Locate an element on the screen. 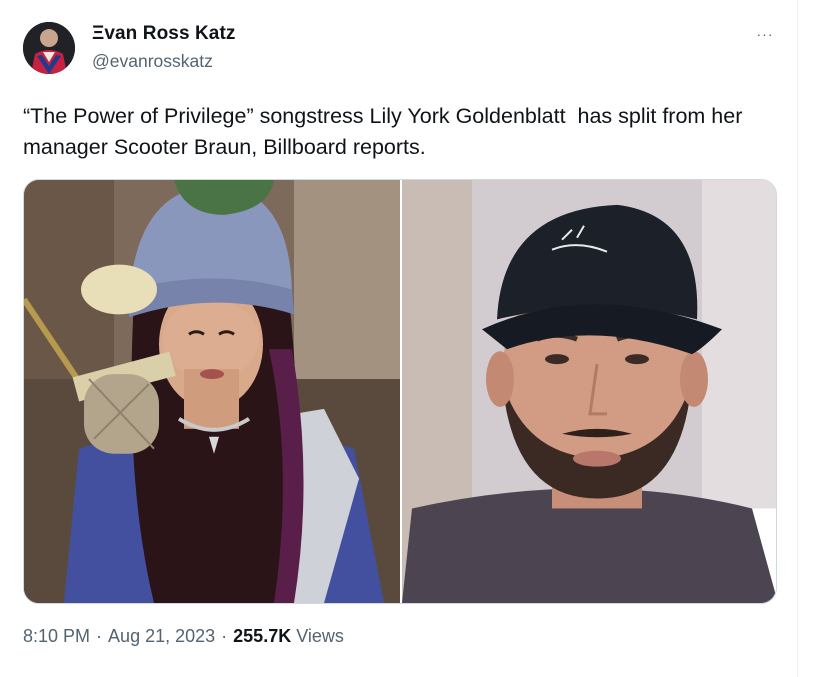 Image resolution: width=818 pixels, height=677 pixels. more-horizontal-icon: ··· is located at coordinates (765, 34).